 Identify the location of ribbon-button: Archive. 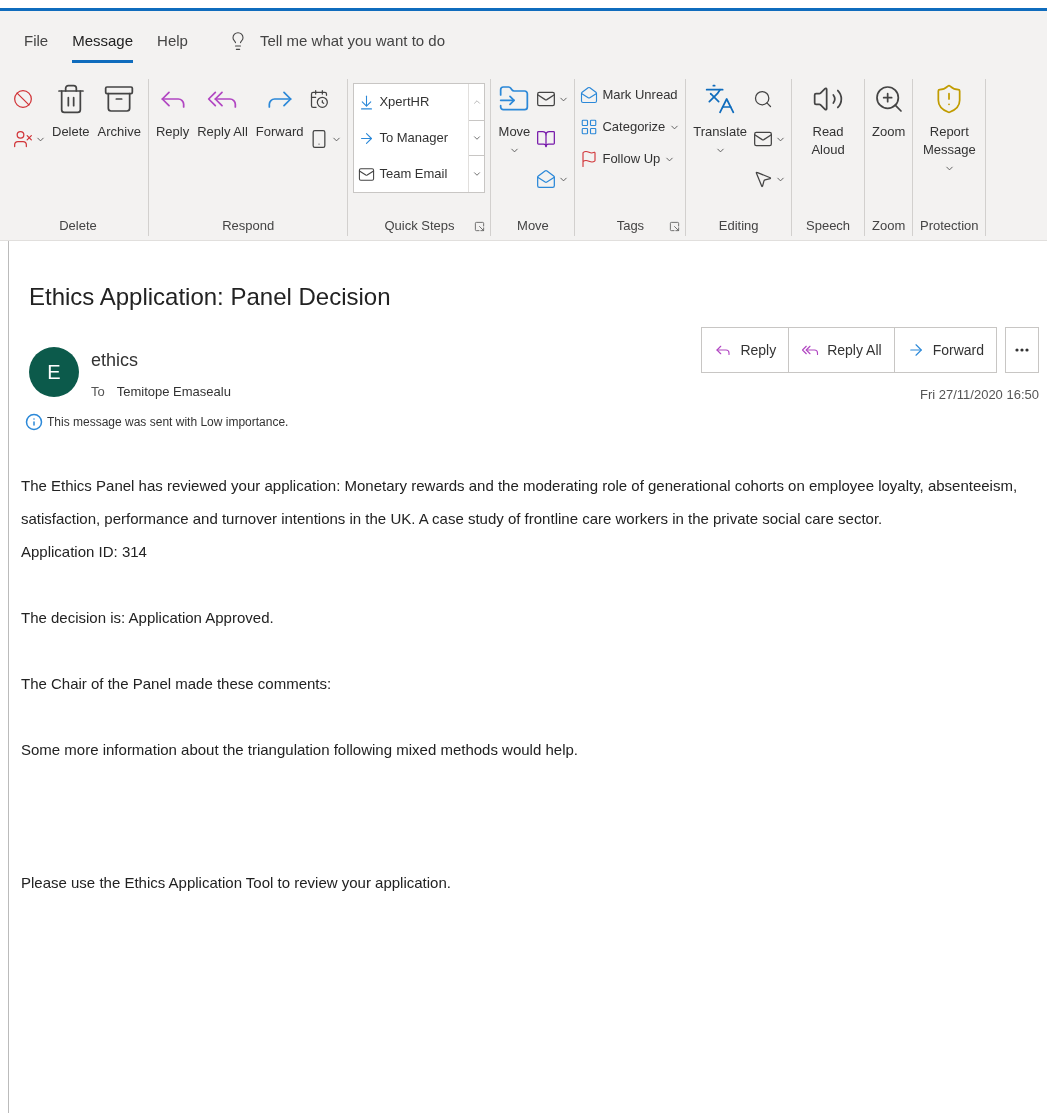
(119, 110).